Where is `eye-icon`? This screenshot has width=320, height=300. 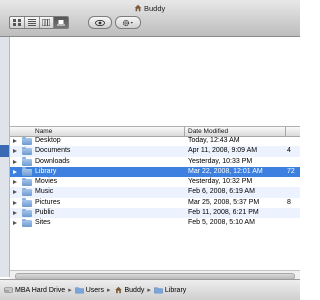 eye-icon is located at coordinates (100, 22).